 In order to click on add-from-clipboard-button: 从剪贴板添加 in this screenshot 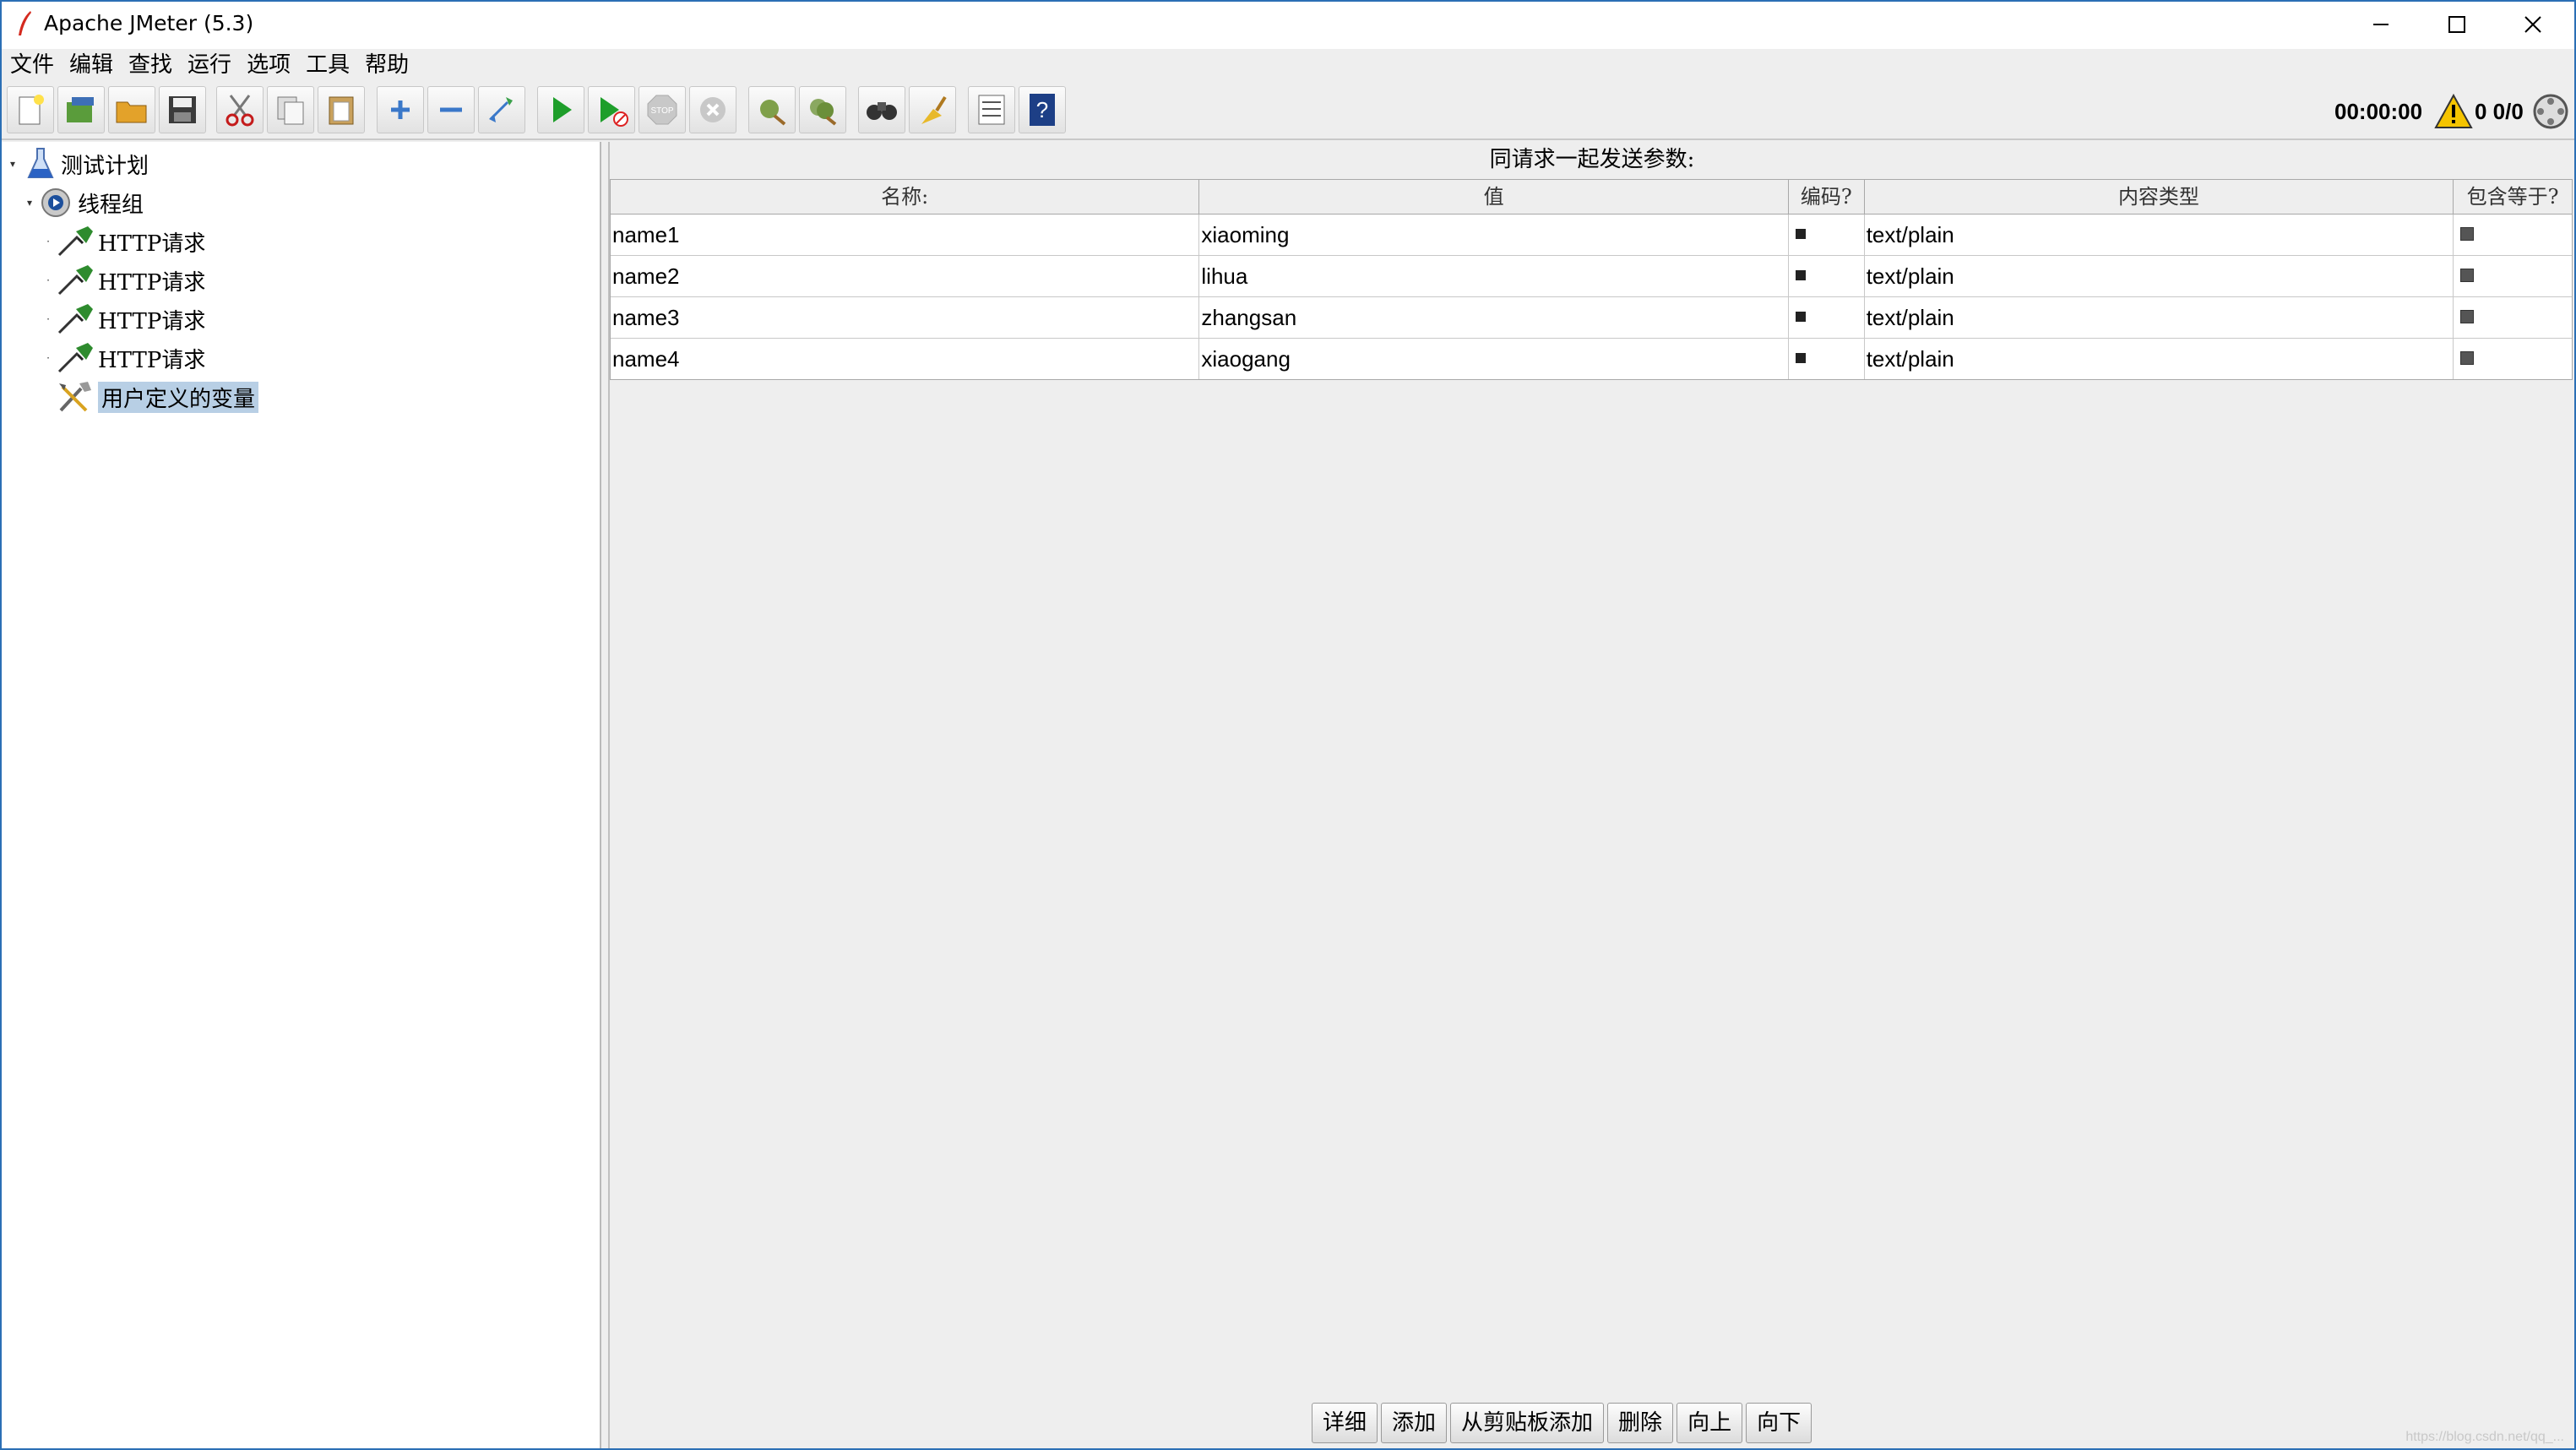, I will do `click(1527, 1423)`.